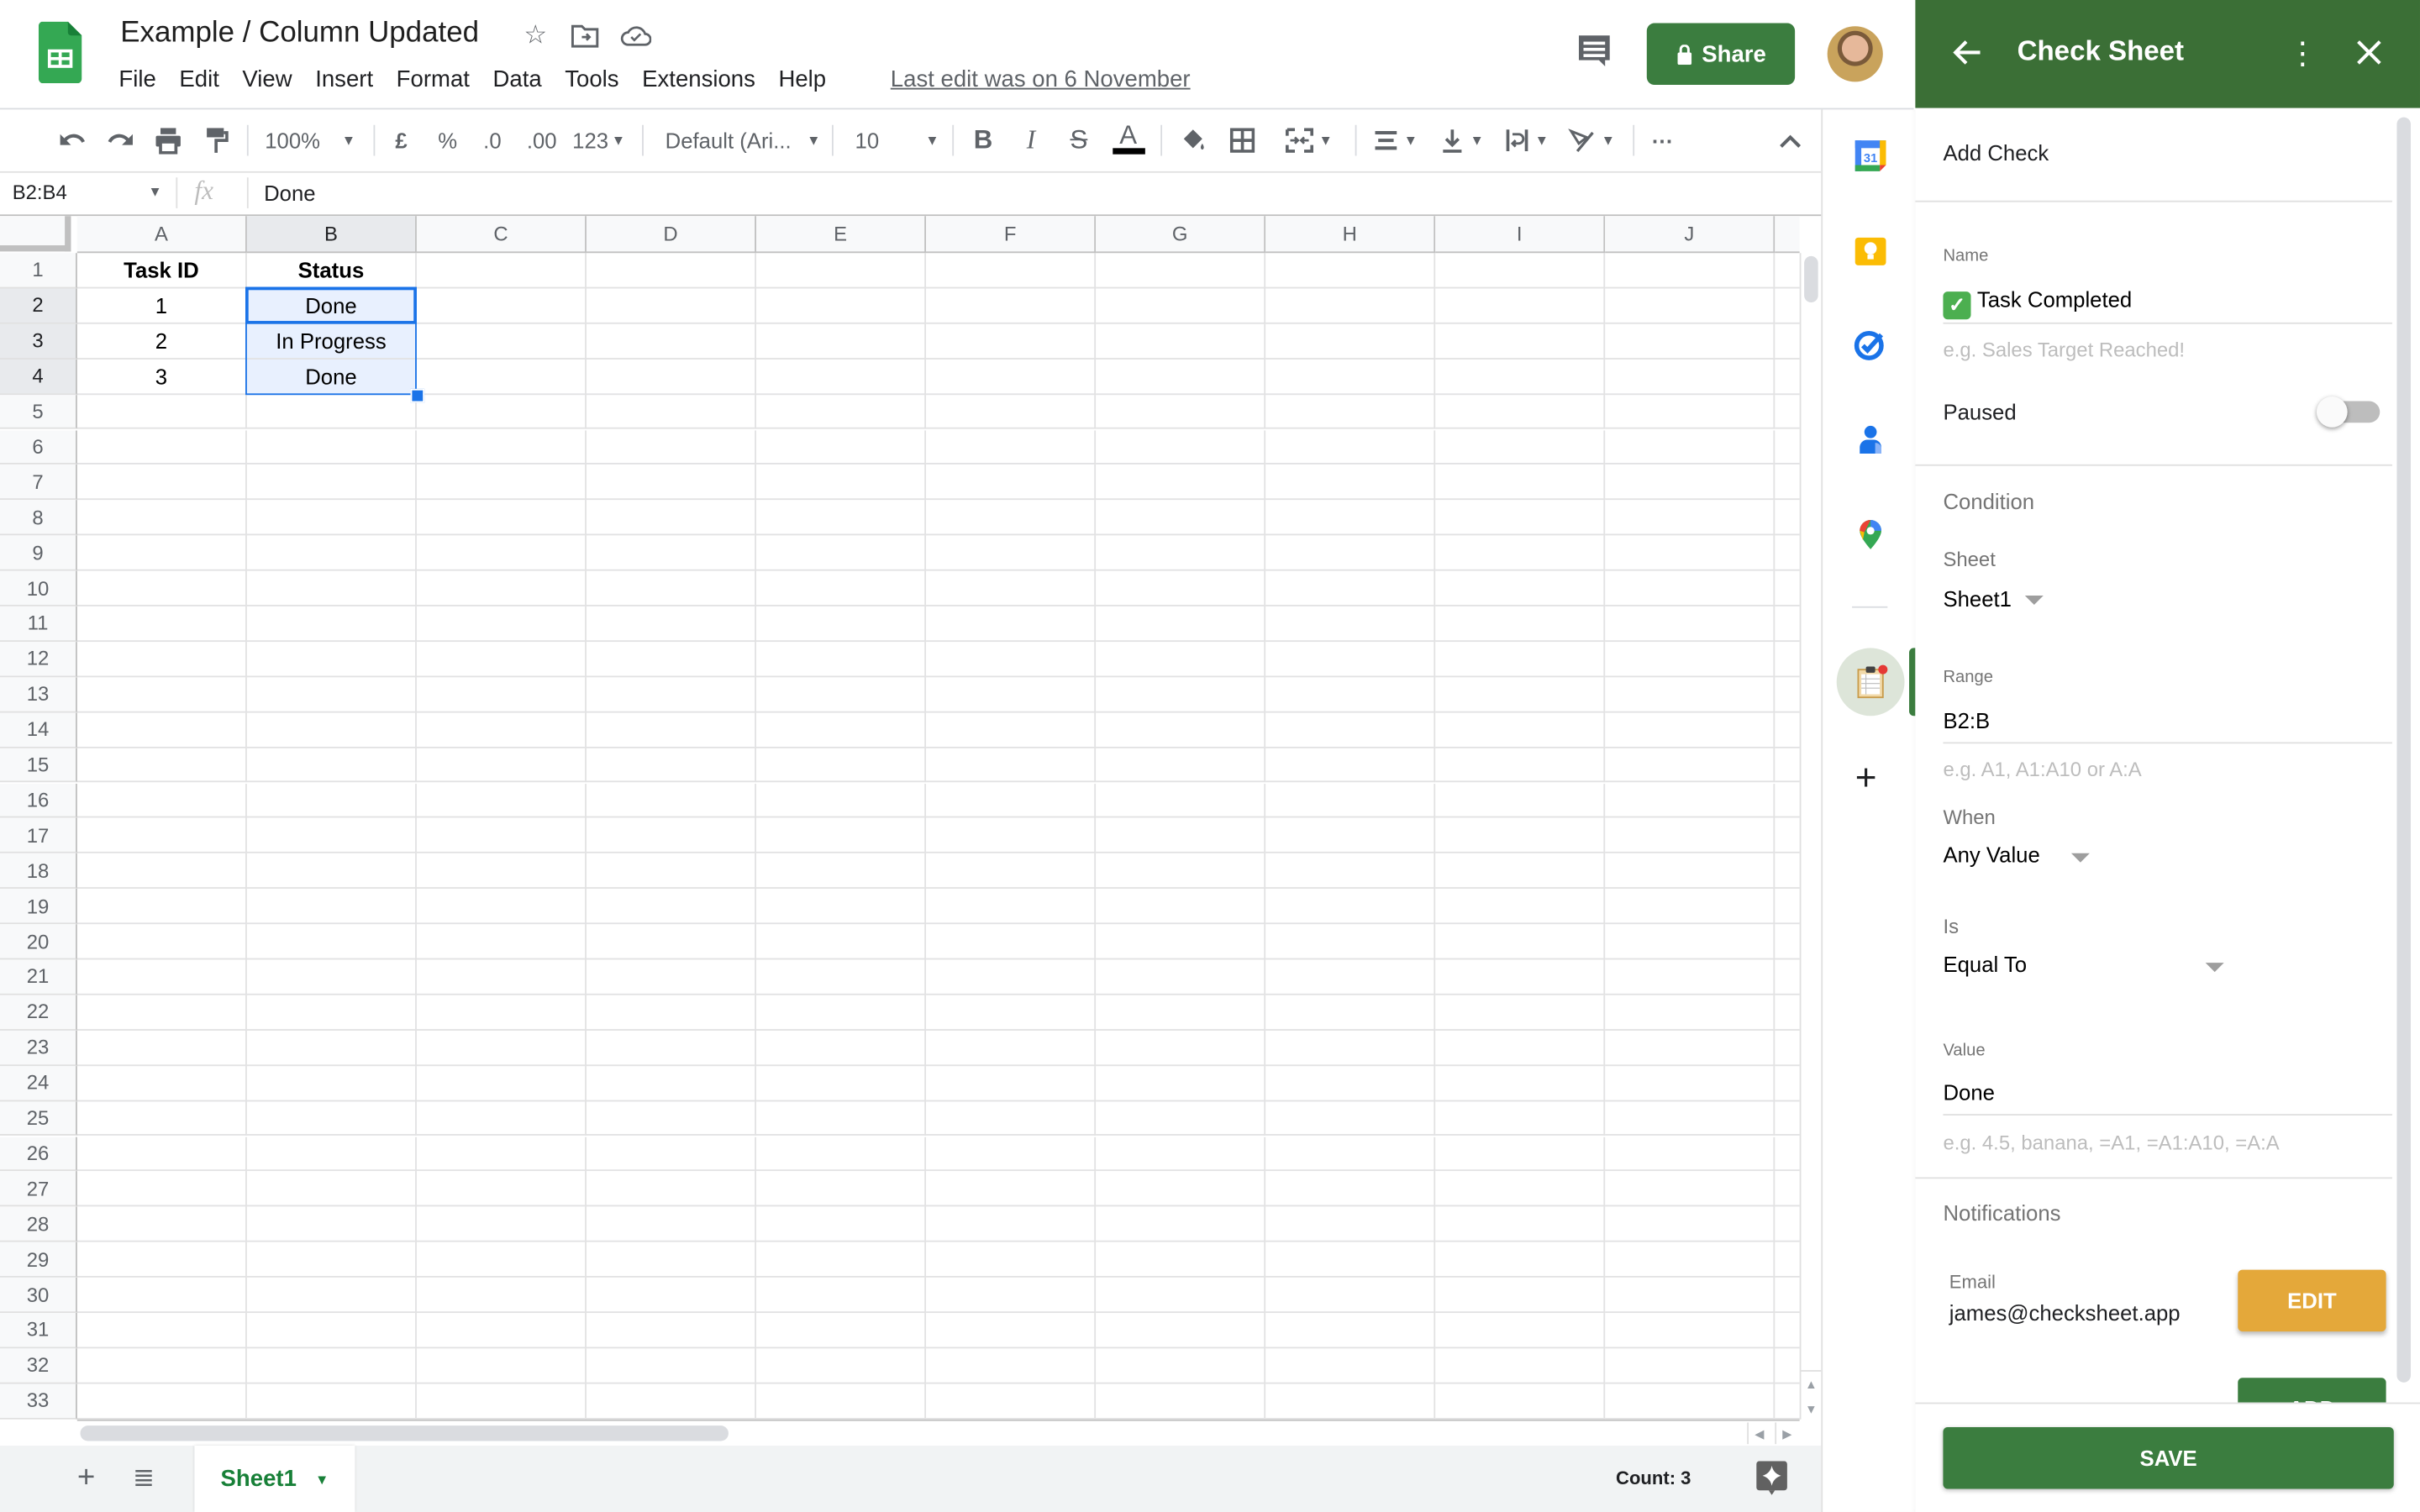  What do you see at coordinates (536, 35) in the screenshot?
I see `star-icon: ☆` at bounding box center [536, 35].